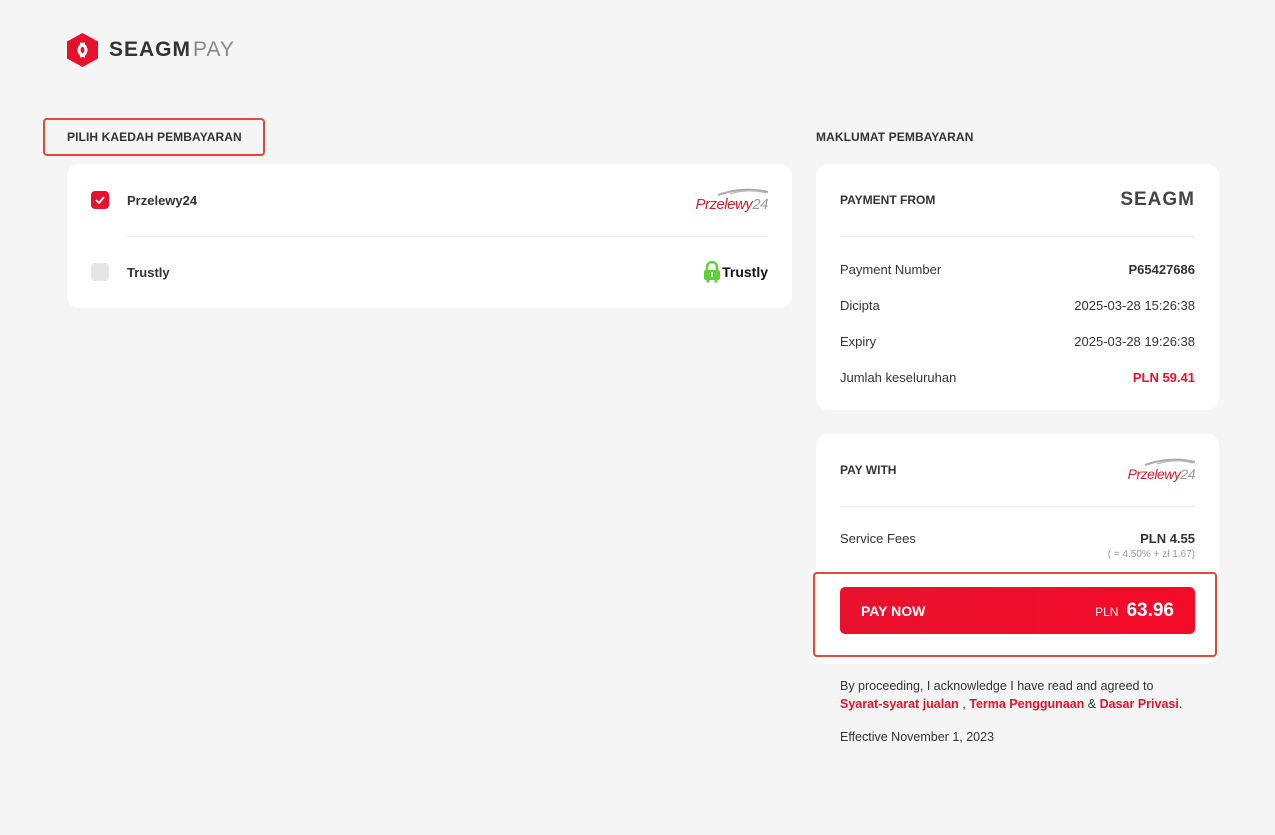  I want to click on method-name: Przelewy24, so click(162, 200).